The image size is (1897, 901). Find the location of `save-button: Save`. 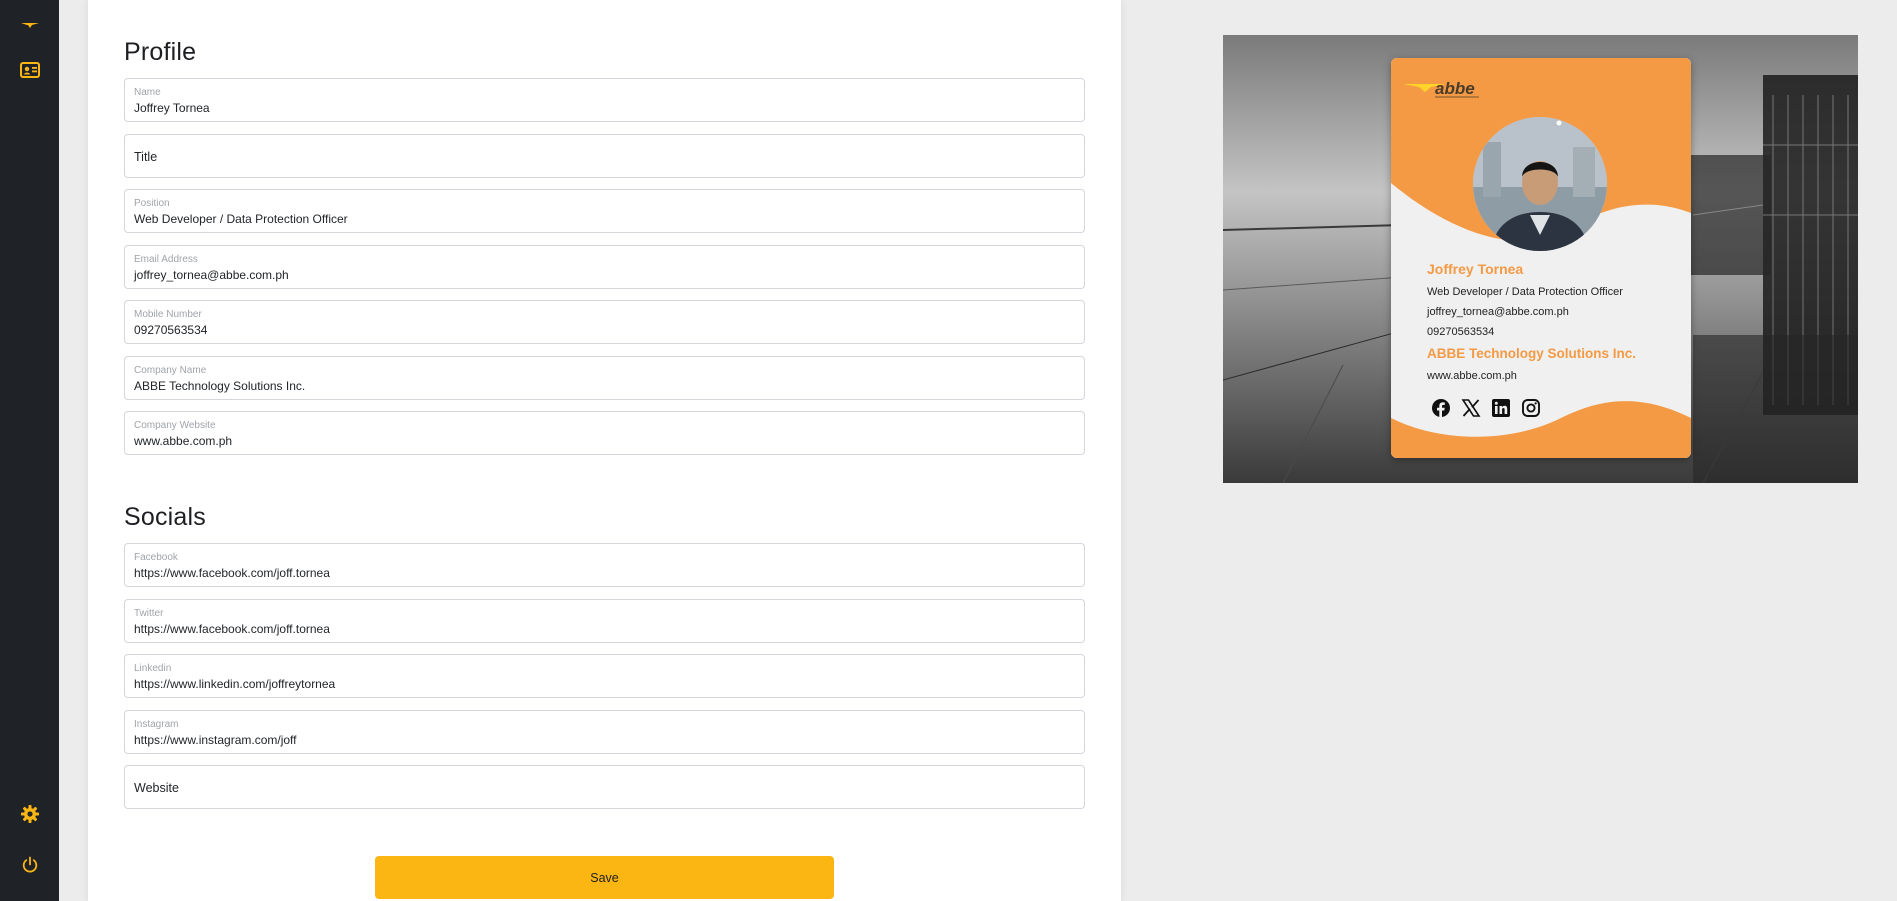

save-button: Save is located at coordinates (604, 877).